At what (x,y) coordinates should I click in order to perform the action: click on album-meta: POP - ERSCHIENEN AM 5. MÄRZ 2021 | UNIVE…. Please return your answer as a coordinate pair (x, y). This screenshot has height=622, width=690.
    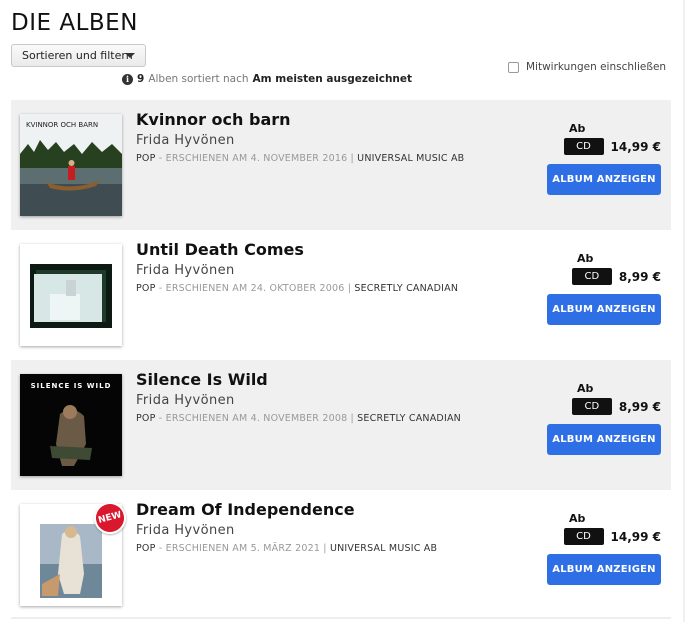
    Looking at the image, I should click on (286, 548).